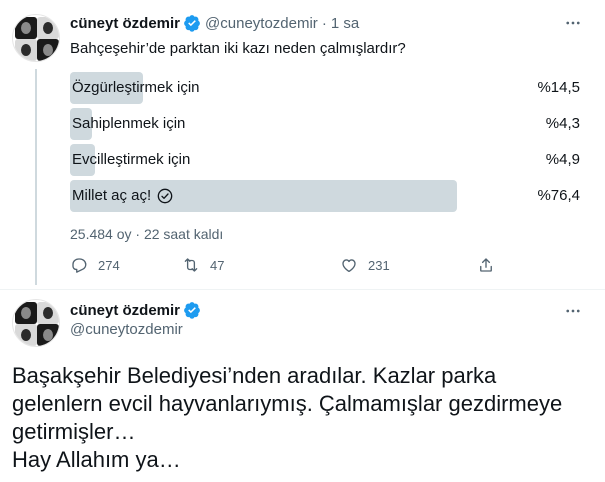 Image resolution: width=605 pixels, height=482 pixels. I want to click on poll-option-percent: %4,3, so click(562, 123).